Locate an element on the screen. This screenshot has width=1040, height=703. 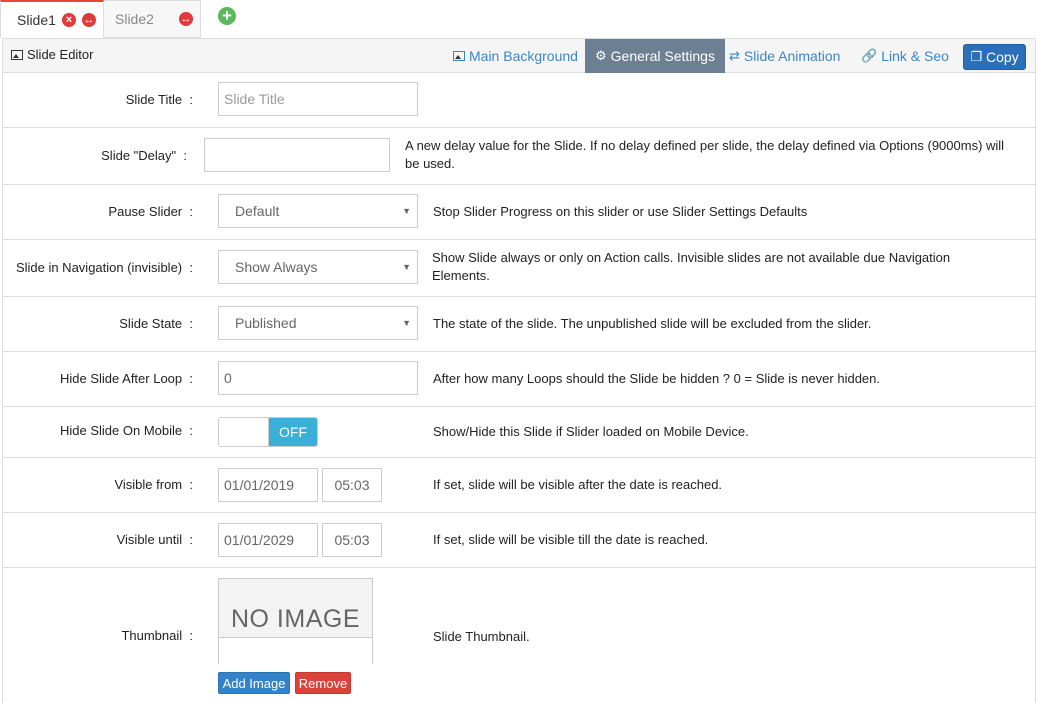
visible-until-time-input: 05:03 is located at coordinates (352, 540).